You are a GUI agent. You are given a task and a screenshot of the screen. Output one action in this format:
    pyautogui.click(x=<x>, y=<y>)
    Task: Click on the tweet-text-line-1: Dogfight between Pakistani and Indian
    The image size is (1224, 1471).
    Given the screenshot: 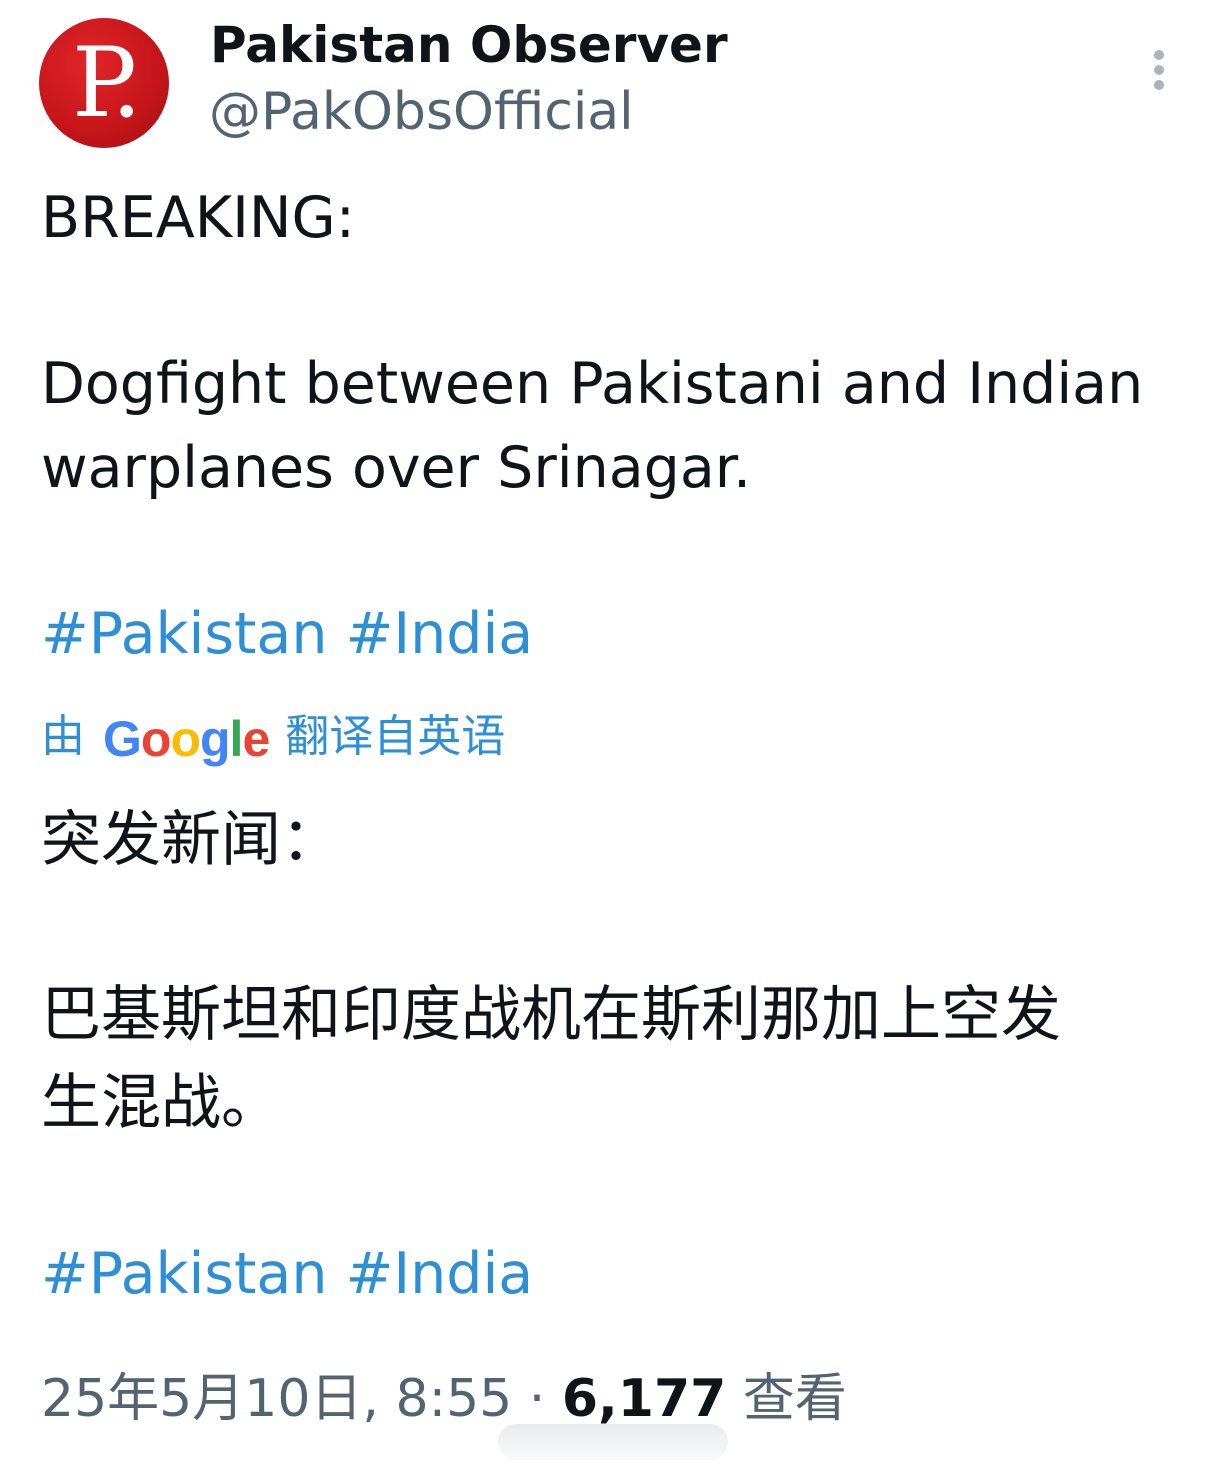 What is the action you would take?
    pyautogui.click(x=592, y=384)
    